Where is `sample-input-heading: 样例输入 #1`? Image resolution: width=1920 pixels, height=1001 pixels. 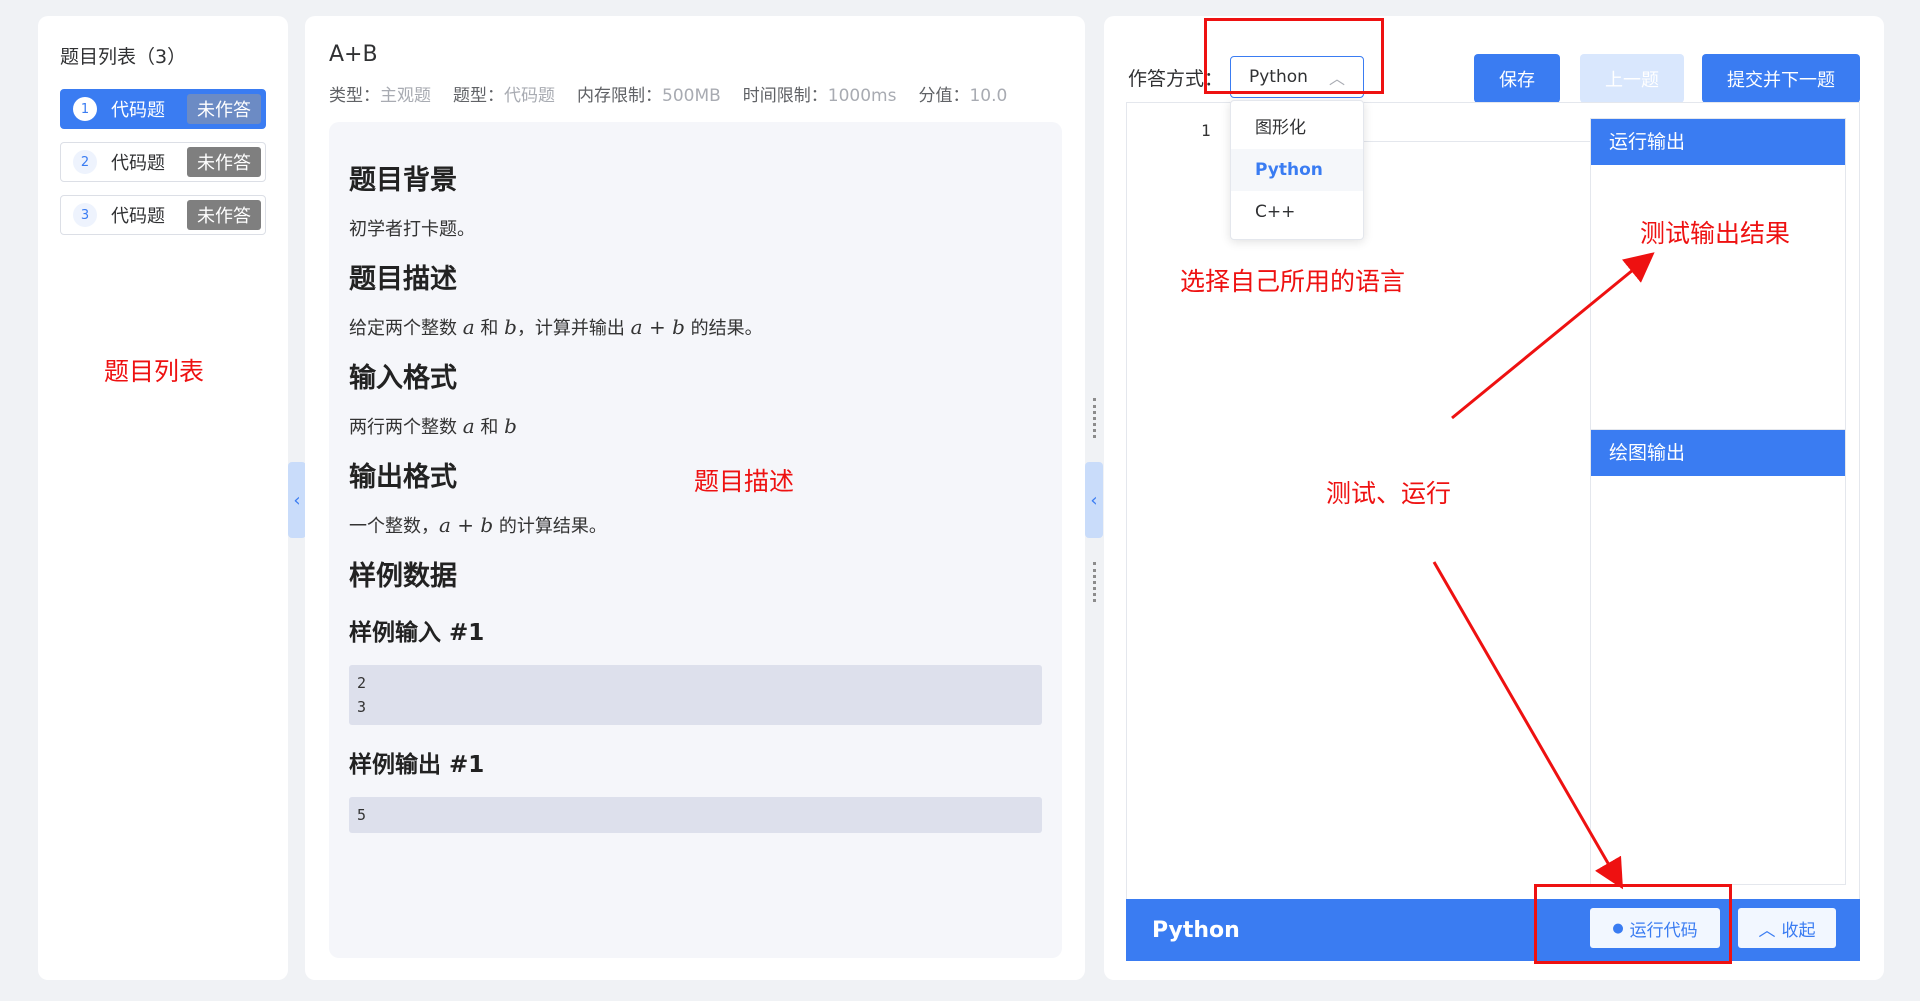 sample-input-heading: 样例输入 #1 is located at coordinates (417, 633).